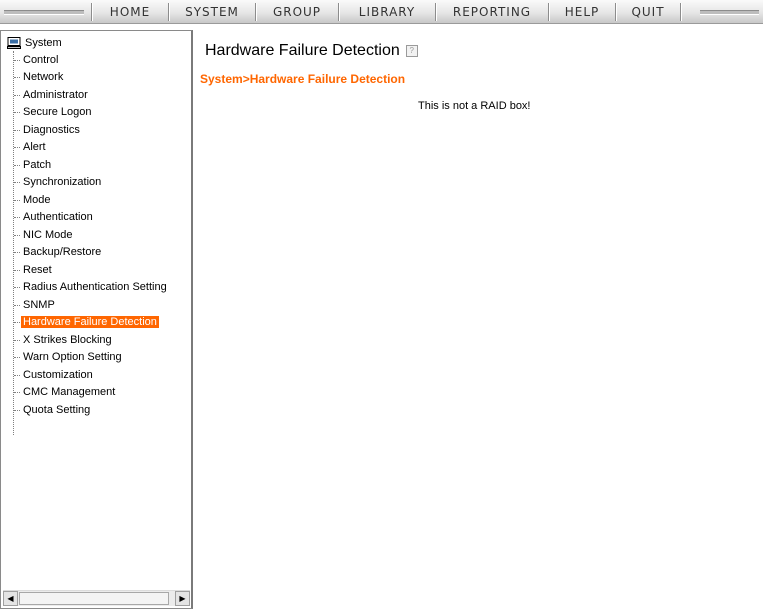 This screenshot has height=609, width=763. I want to click on sidebar-item-network: Network, so click(39, 77).